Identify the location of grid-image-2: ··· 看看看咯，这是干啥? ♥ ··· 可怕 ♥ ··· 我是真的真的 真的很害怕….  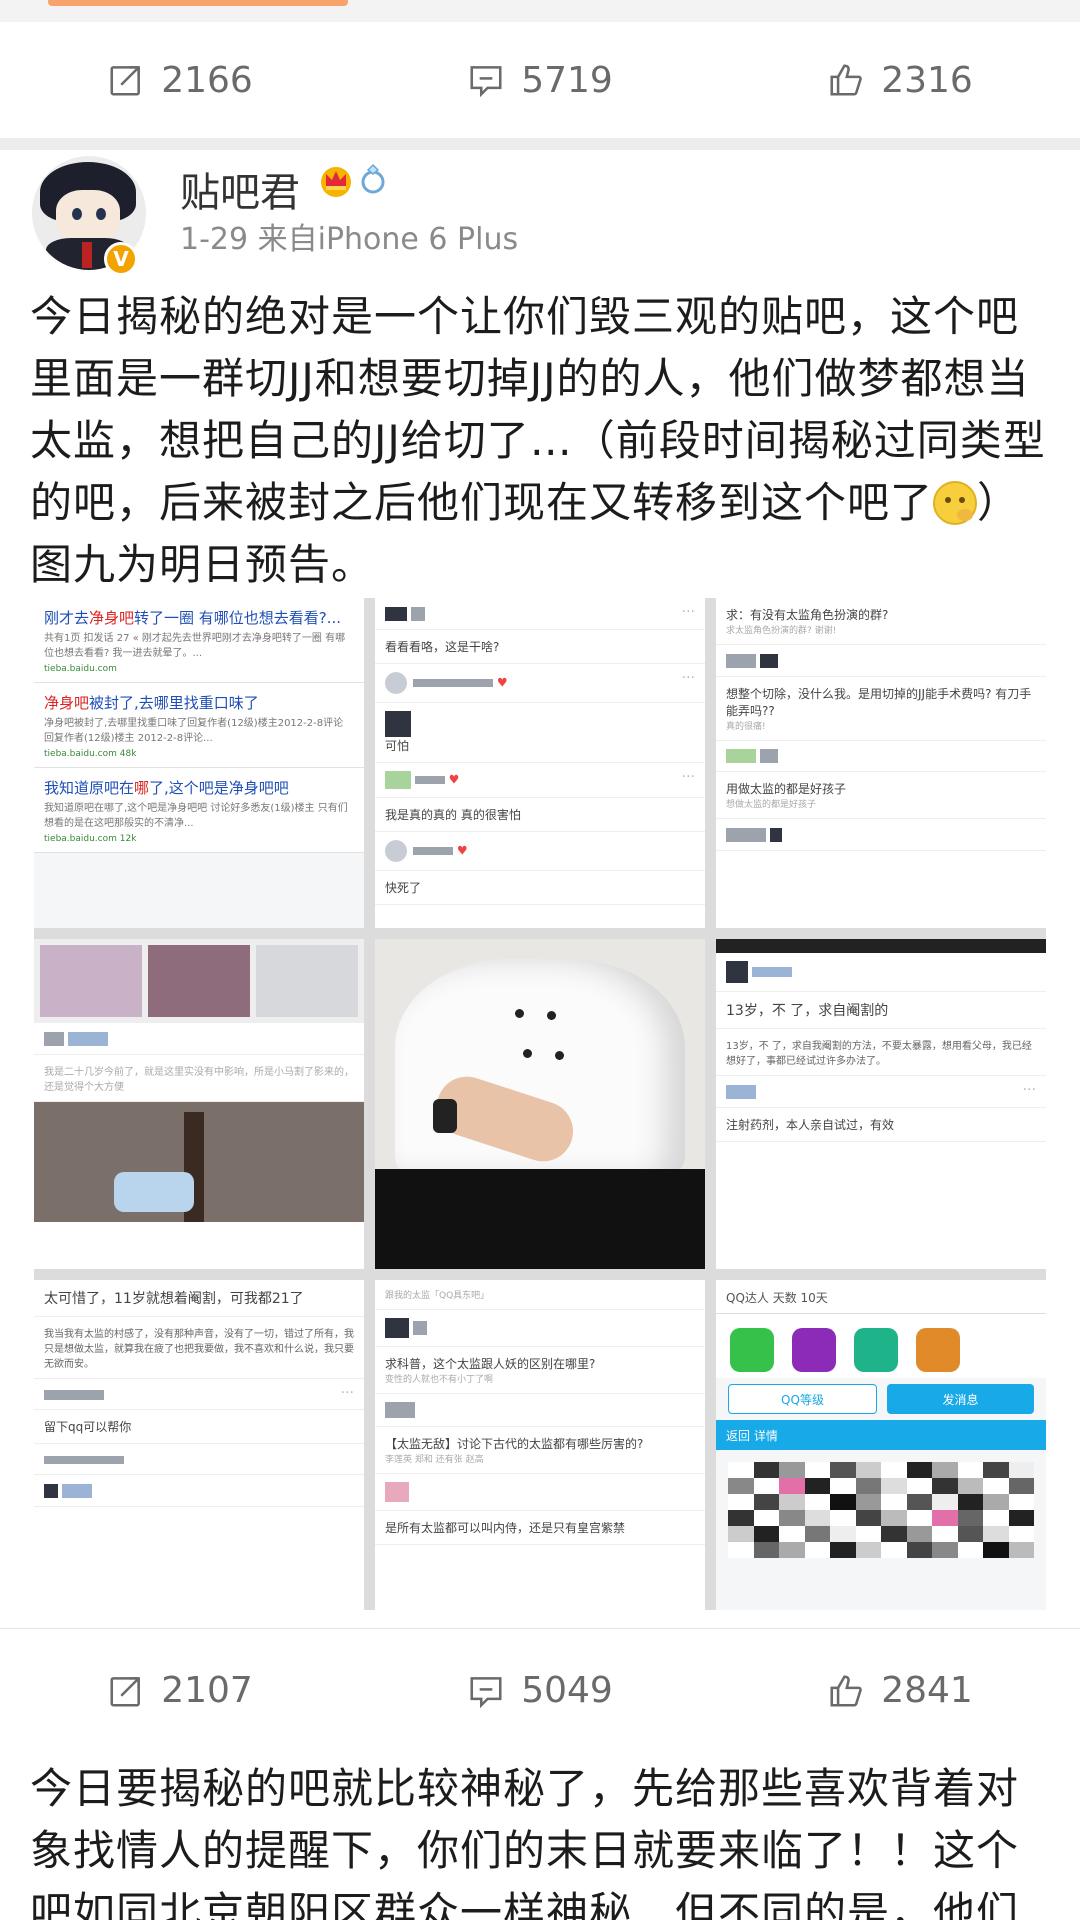
(540, 763).